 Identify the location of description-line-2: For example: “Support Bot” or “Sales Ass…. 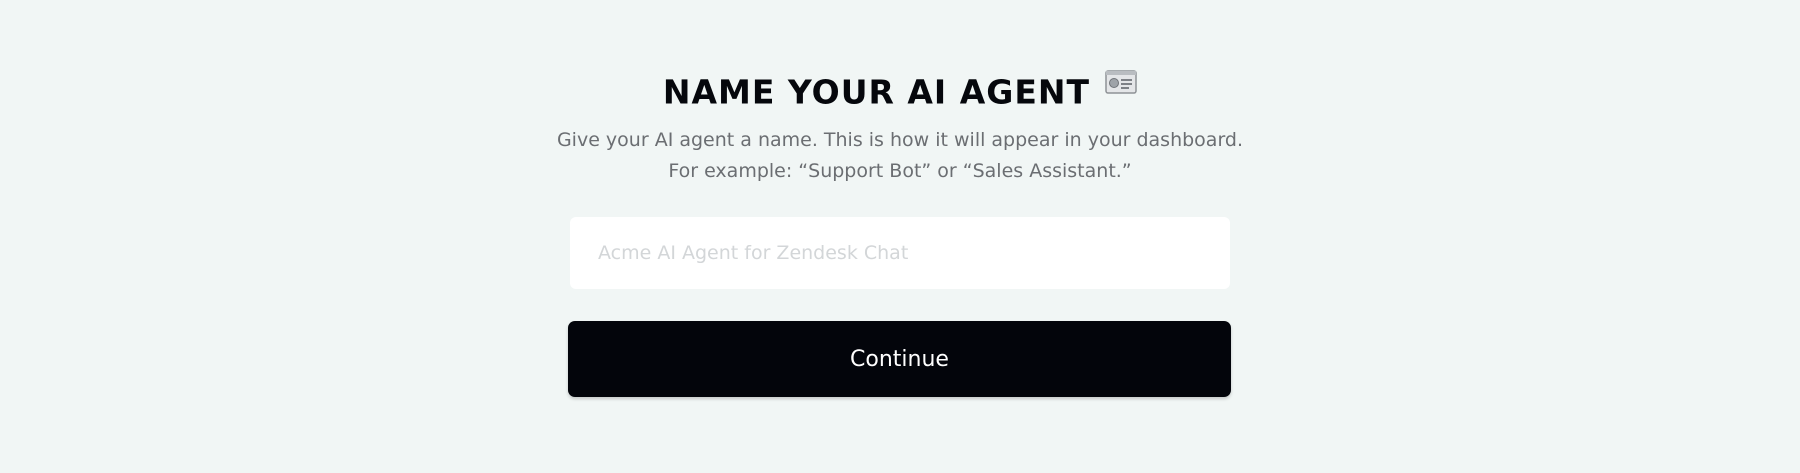
(900, 171).